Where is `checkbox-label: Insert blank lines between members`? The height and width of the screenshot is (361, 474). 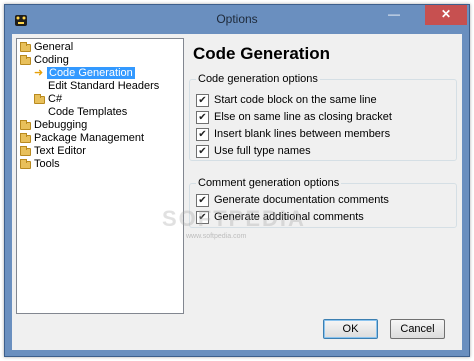
checkbox-label: Insert blank lines between members is located at coordinates (302, 134).